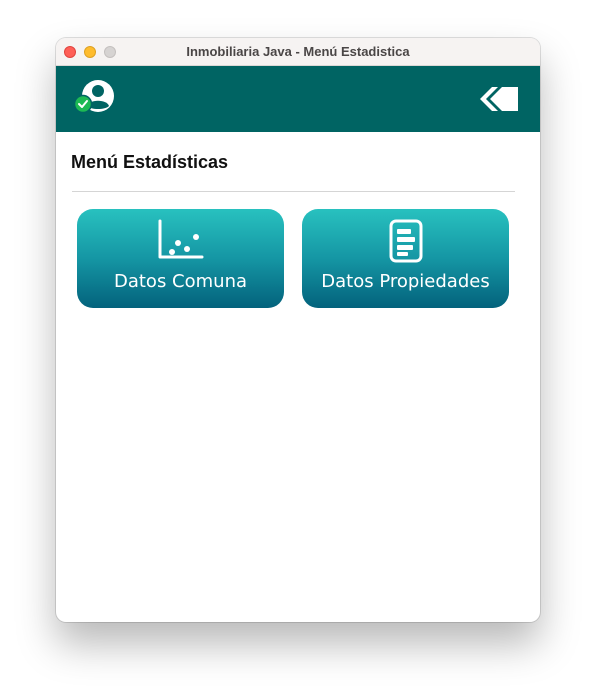 The image size is (596, 696). I want to click on tile-label: Datos Comuna, so click(180, 281).